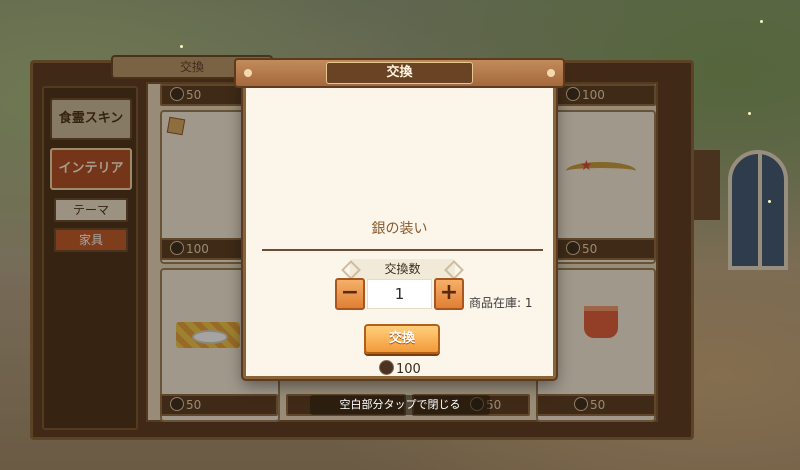 The height and width of the screenshot is (470, 800). Describe the element at coordinates (399, 294) in the screenshot. I see `quantity-input` at that location.